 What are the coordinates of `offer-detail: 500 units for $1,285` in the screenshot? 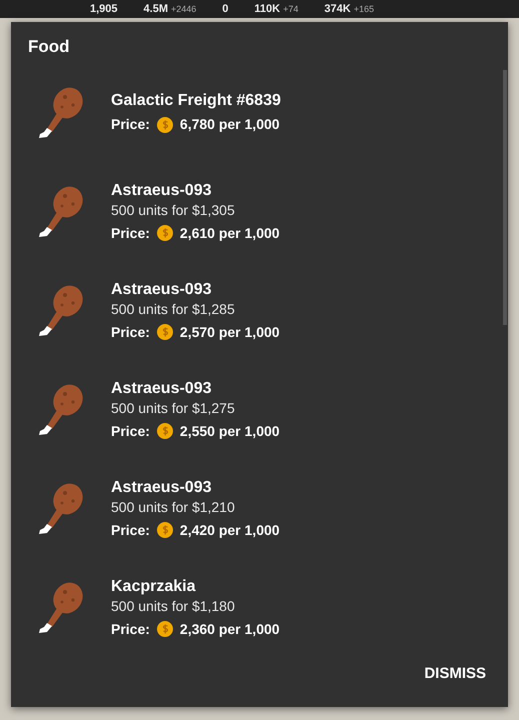 It's located at (173, 309).